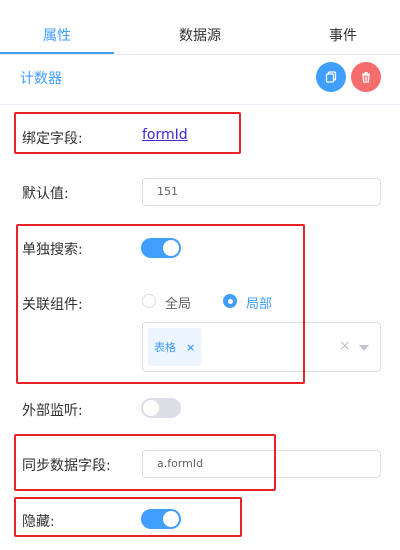 This screenshot has width=400, height=550. I want to click on tab-properties: 属性, so click(57, 27).